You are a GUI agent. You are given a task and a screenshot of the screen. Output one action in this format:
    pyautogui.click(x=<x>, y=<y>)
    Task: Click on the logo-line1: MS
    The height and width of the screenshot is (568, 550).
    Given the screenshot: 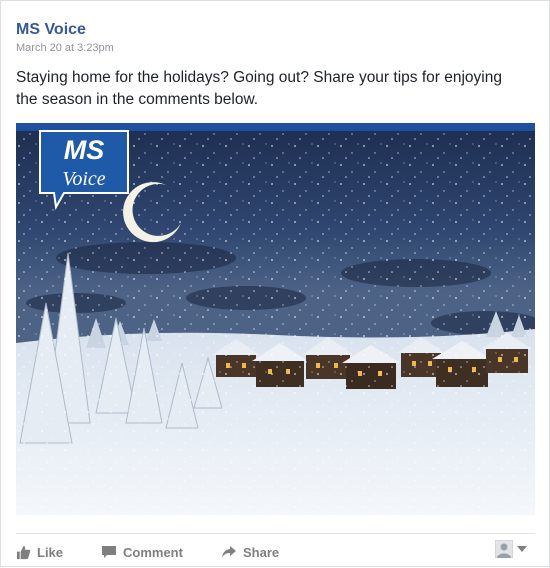 What is the action you would take?
    pyautogui.click(x=84, y=150)
    